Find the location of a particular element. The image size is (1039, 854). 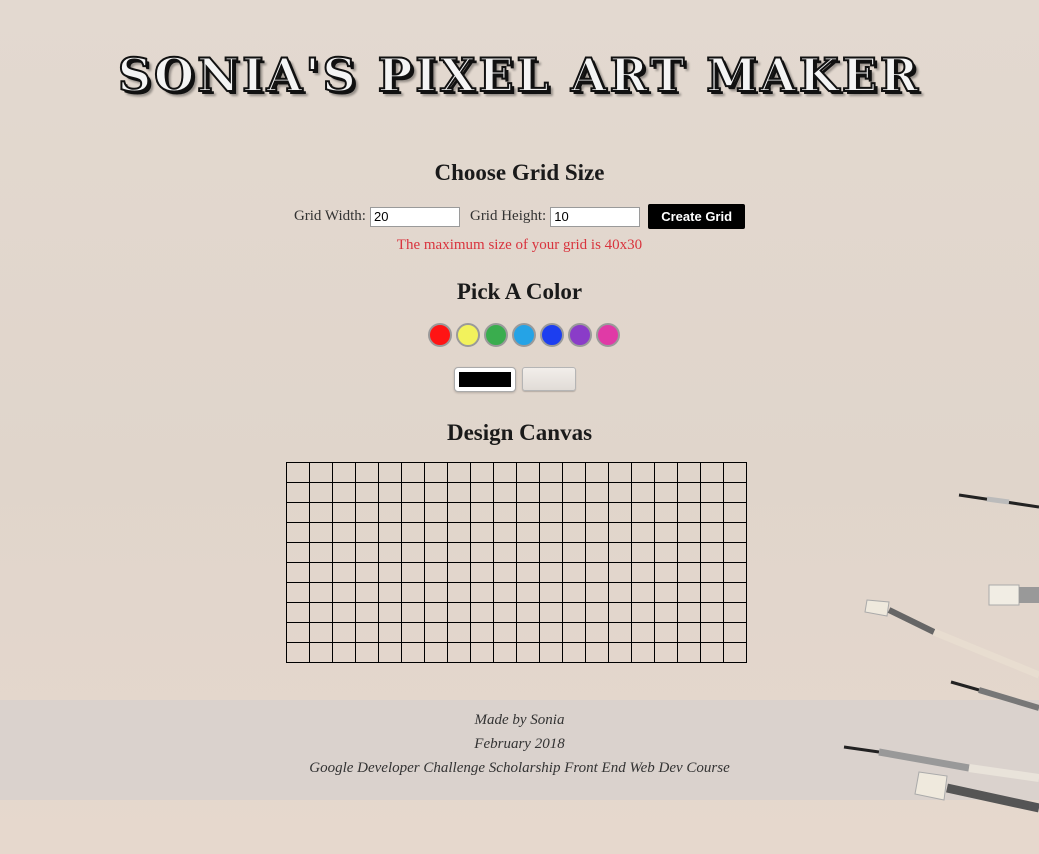

color-swatch-red is located at coordinates (440, 335).